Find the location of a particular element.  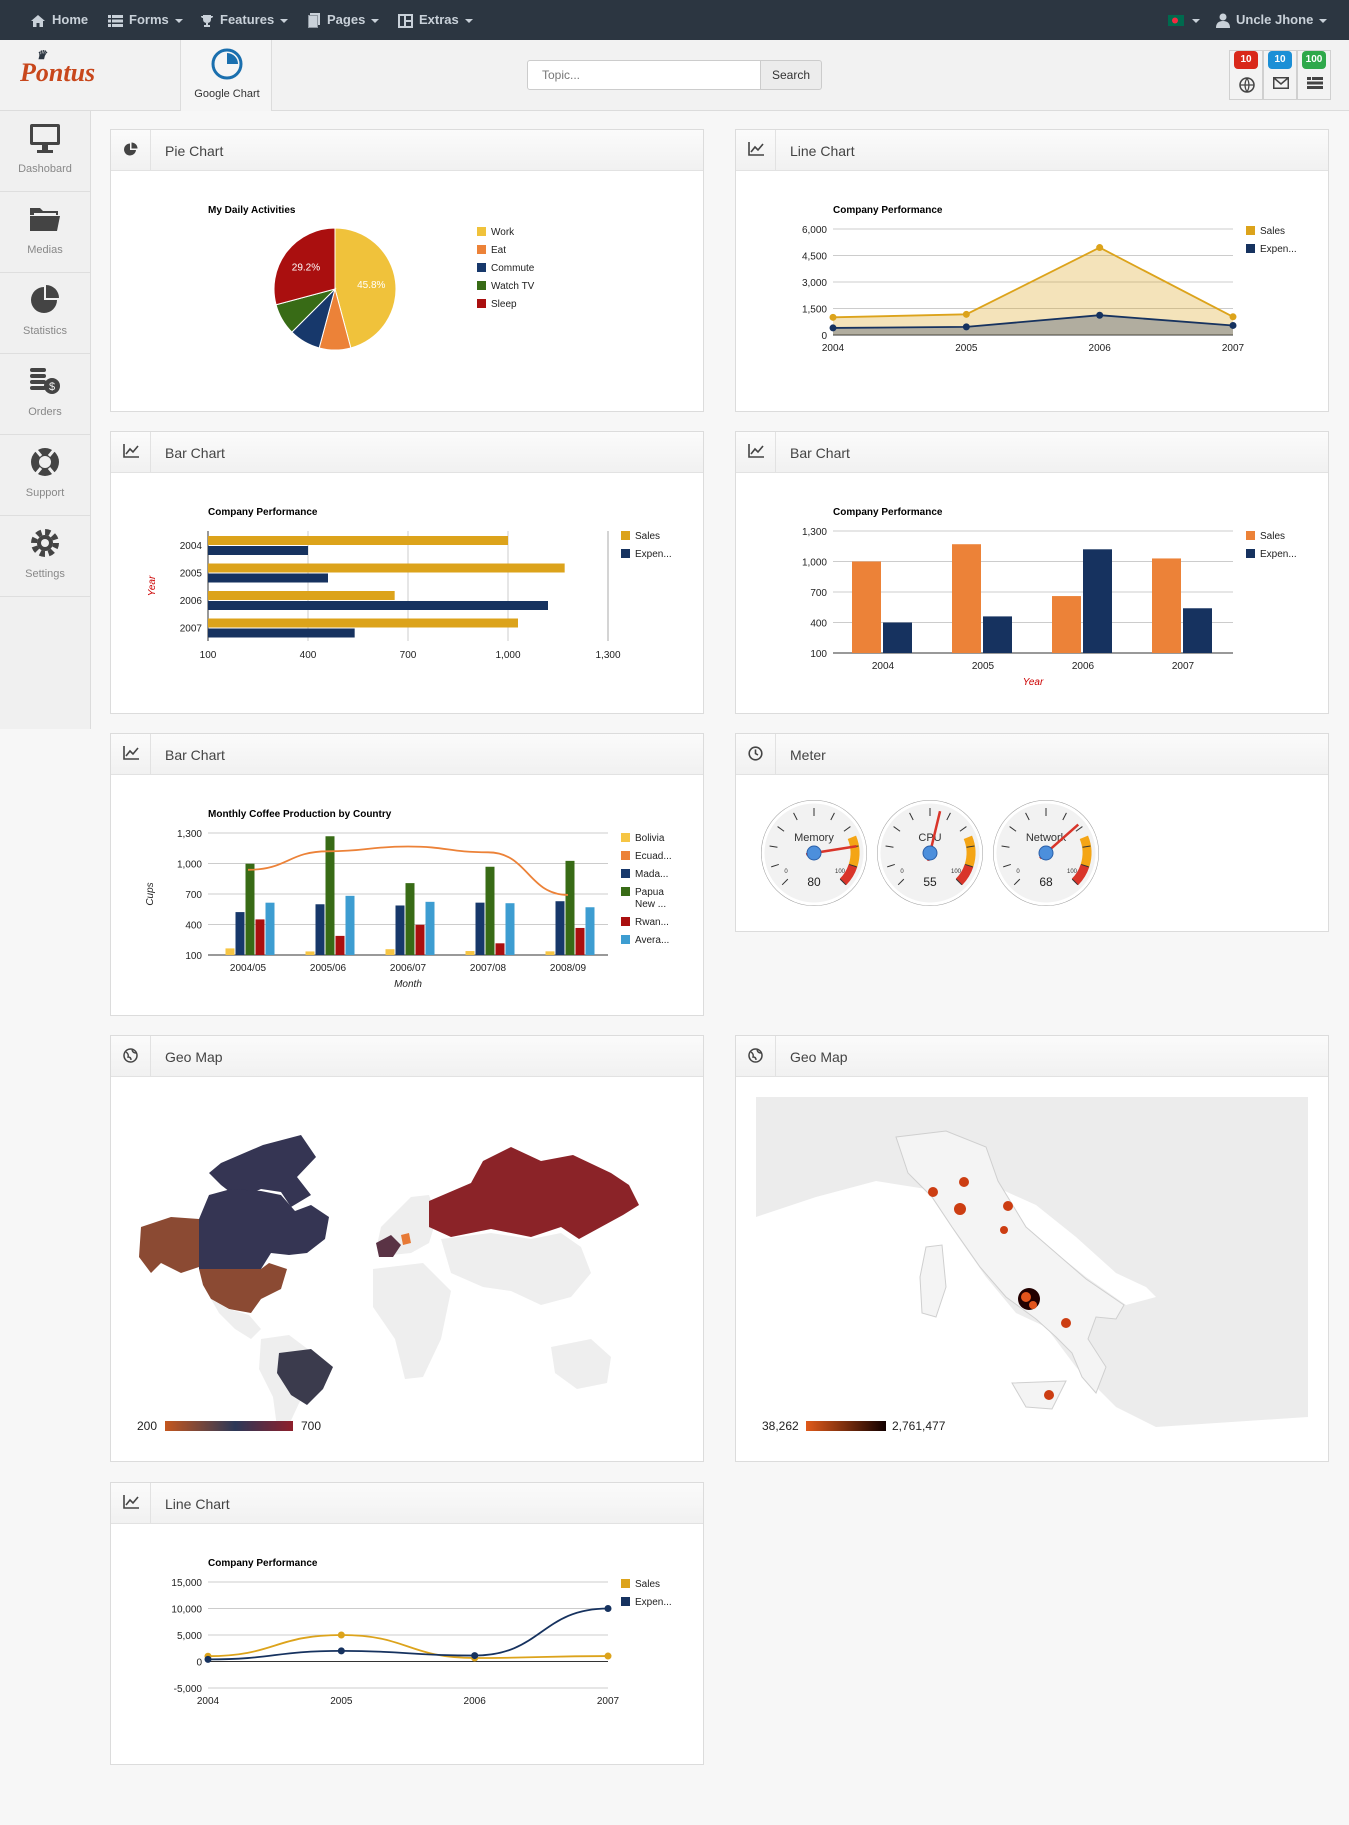

gauge-label: CPU is located at coordinates (929, 838).